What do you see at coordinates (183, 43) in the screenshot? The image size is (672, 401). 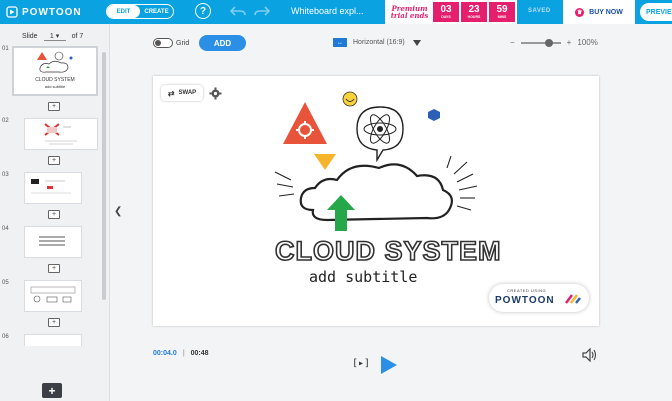 I see `grid-label: Grid` at bounding box center [183, 43].